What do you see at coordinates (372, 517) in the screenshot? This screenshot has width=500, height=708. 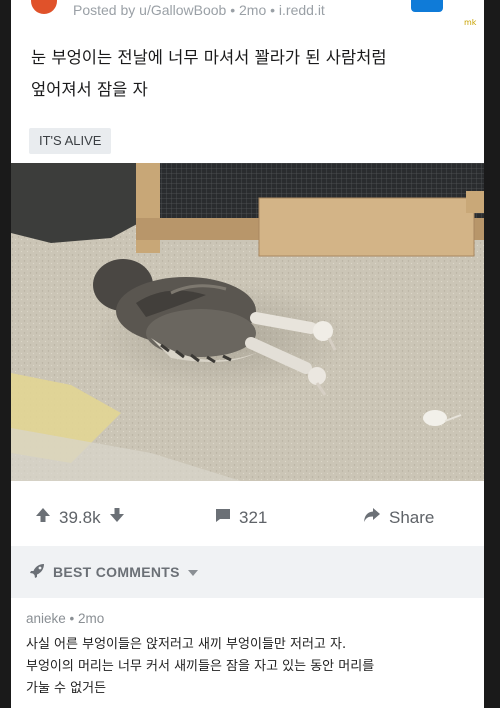 I see `share-arrow-icon` at bounding box center [372, 517].